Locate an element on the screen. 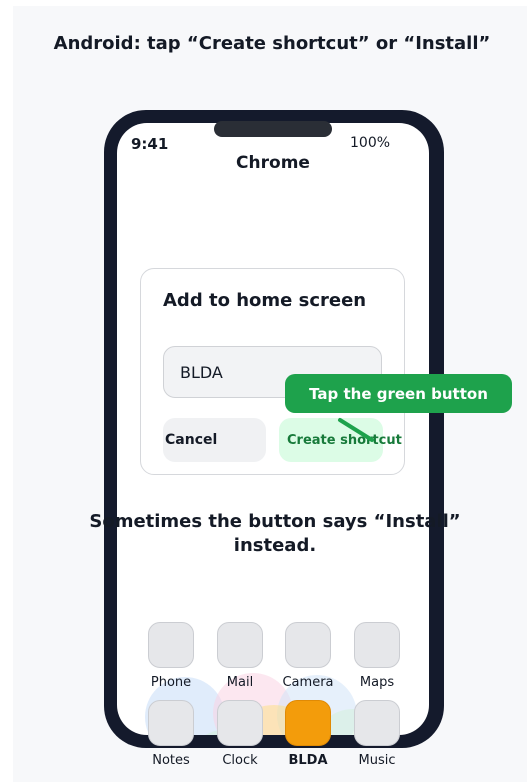 The image size is (527, 782). blda-app-icon is located at coordinates (308, 723).